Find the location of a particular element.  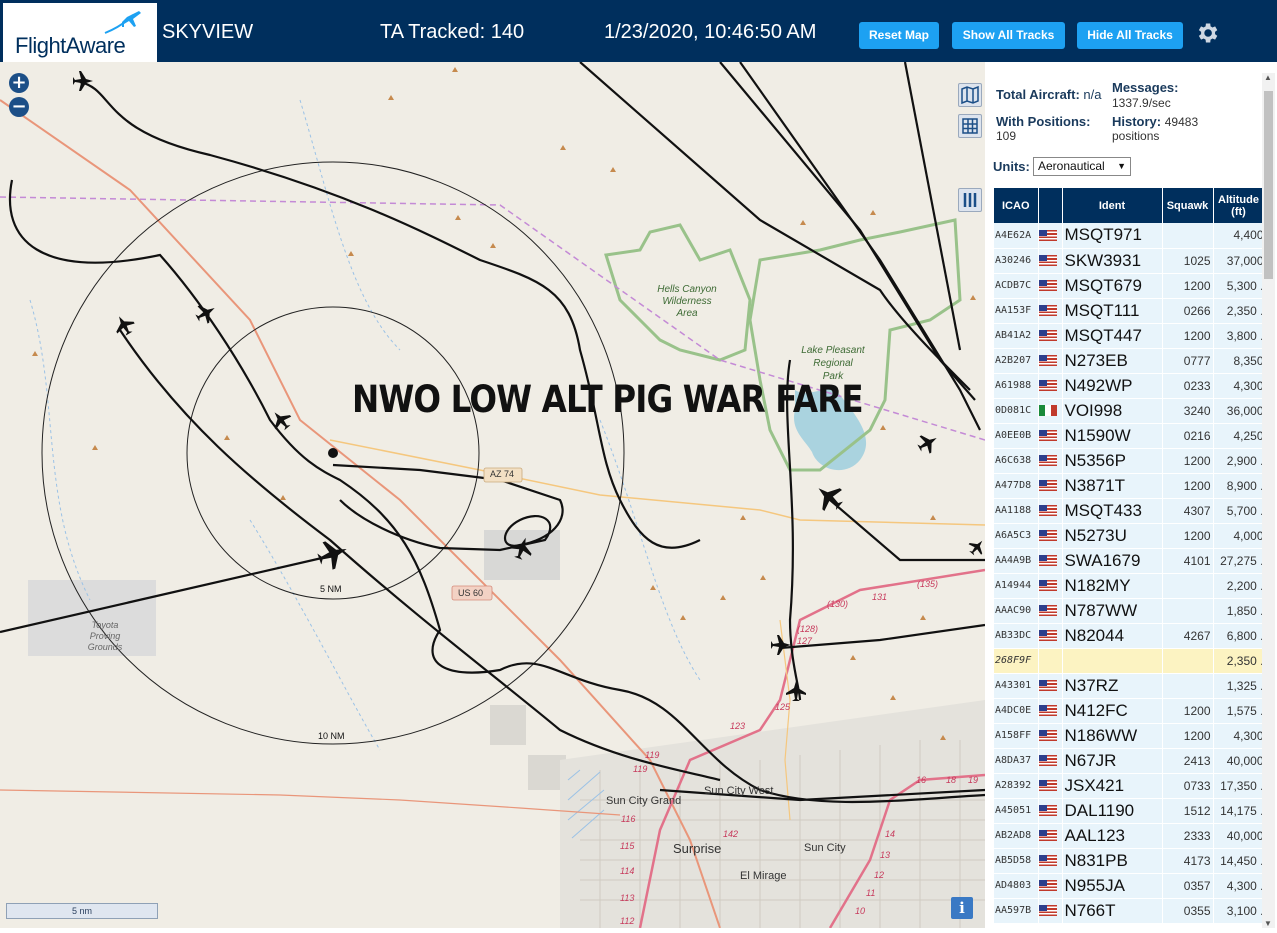

col-header-squawk: Squawk is located at coordinates (1188, 205).